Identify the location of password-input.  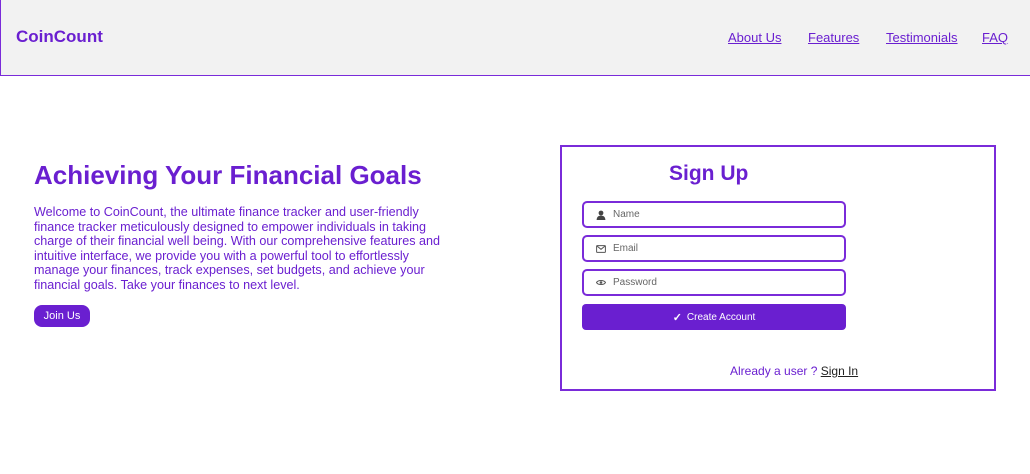
(727, 282).